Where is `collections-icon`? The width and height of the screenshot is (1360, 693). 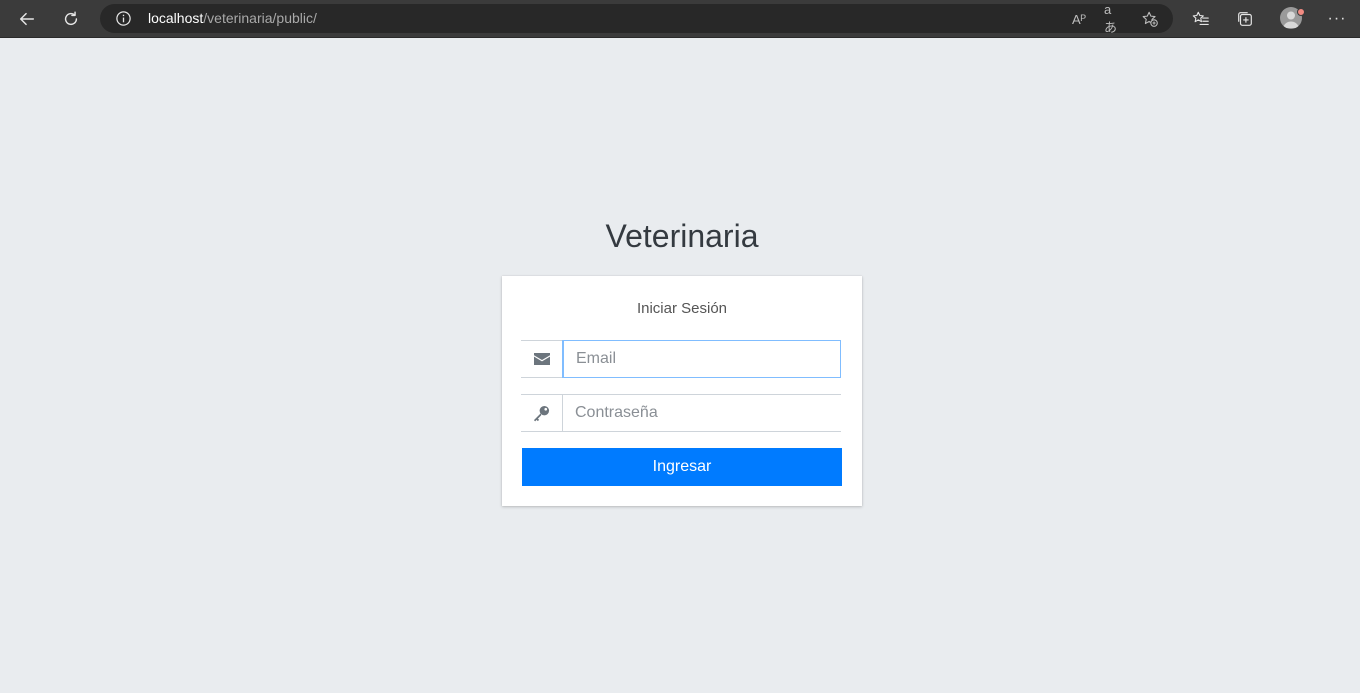
collections-icon is located at coordinates (1245, 19).